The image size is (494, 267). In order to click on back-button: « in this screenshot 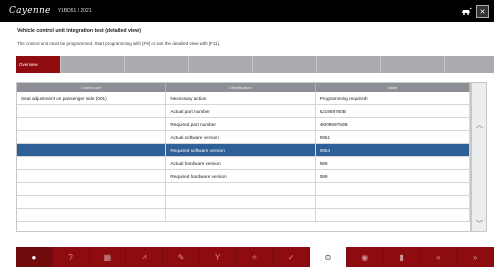, I will do `click(439, 257)`.